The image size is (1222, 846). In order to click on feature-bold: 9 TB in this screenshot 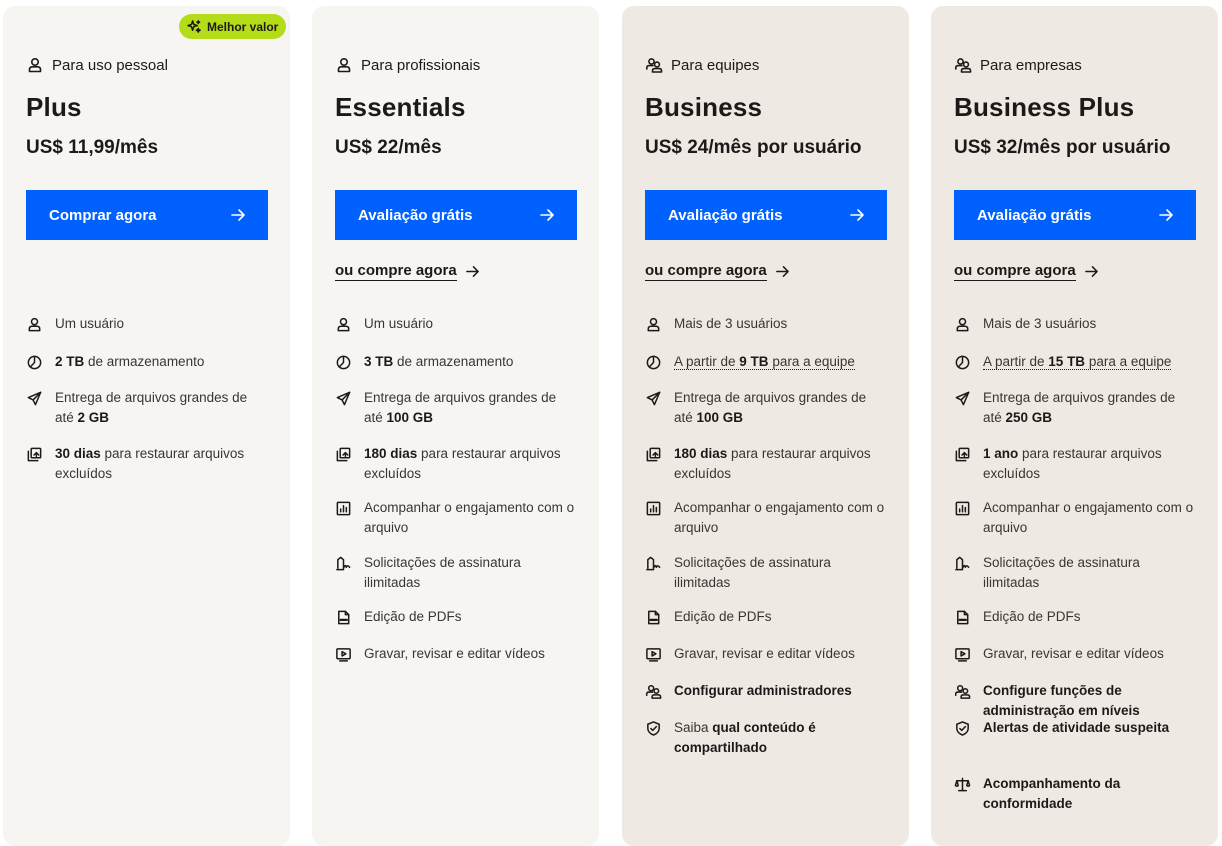, I will do `click(754, 361)`.